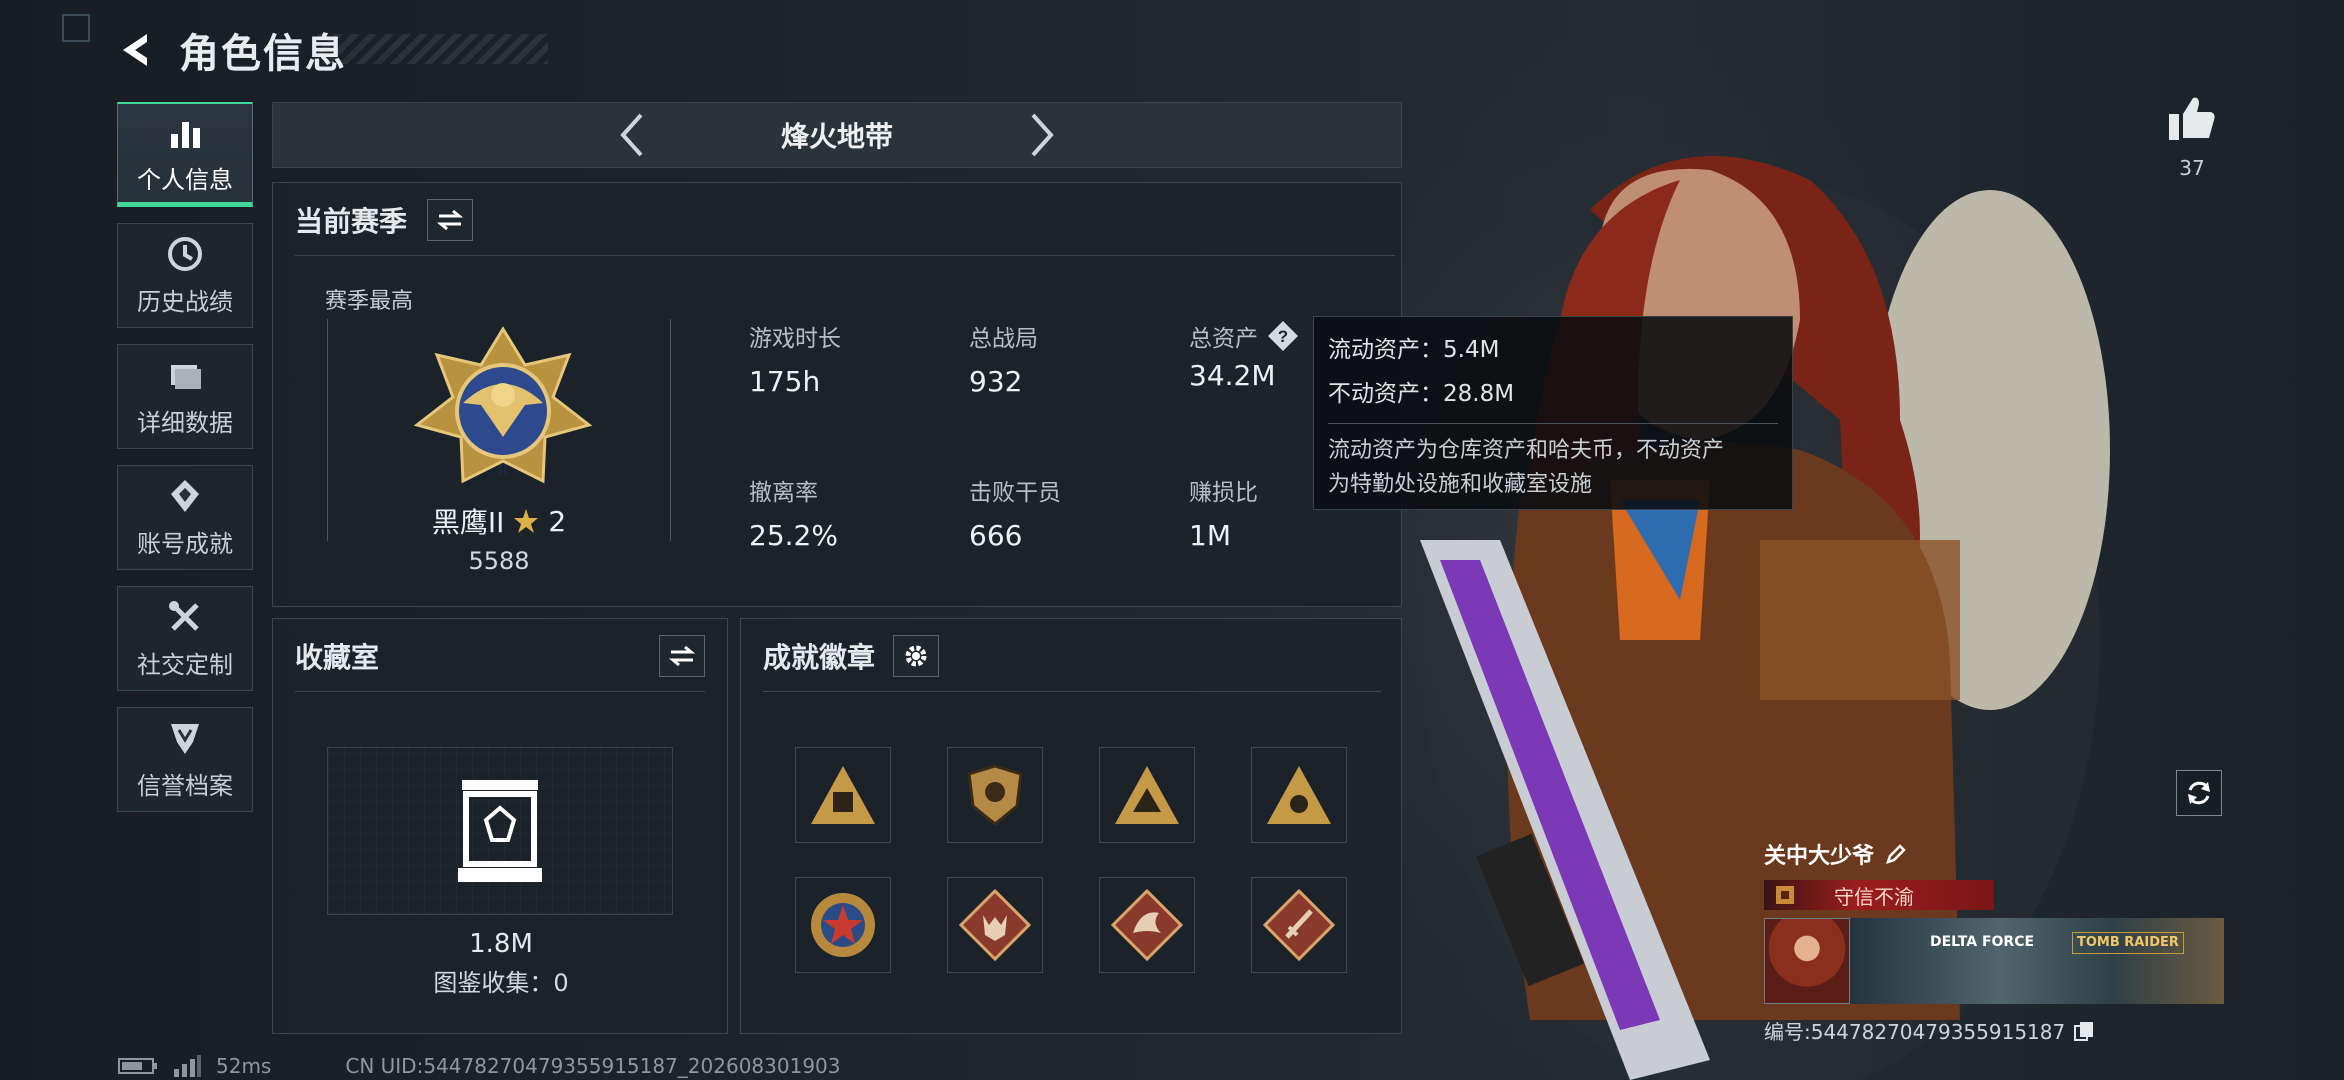  I want to click on history-clock-icon, so click(185, 254).